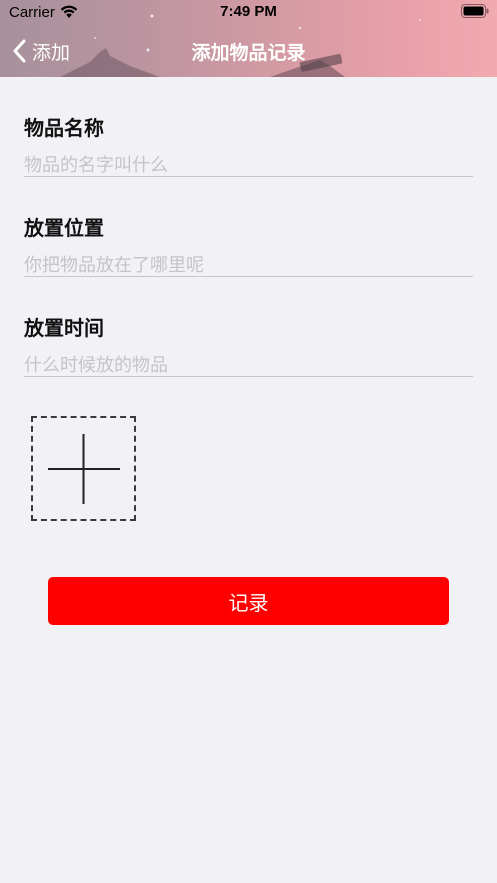 This screenshot has height=883, width=497. I want to click on add-photo-button, so click(83, 468).